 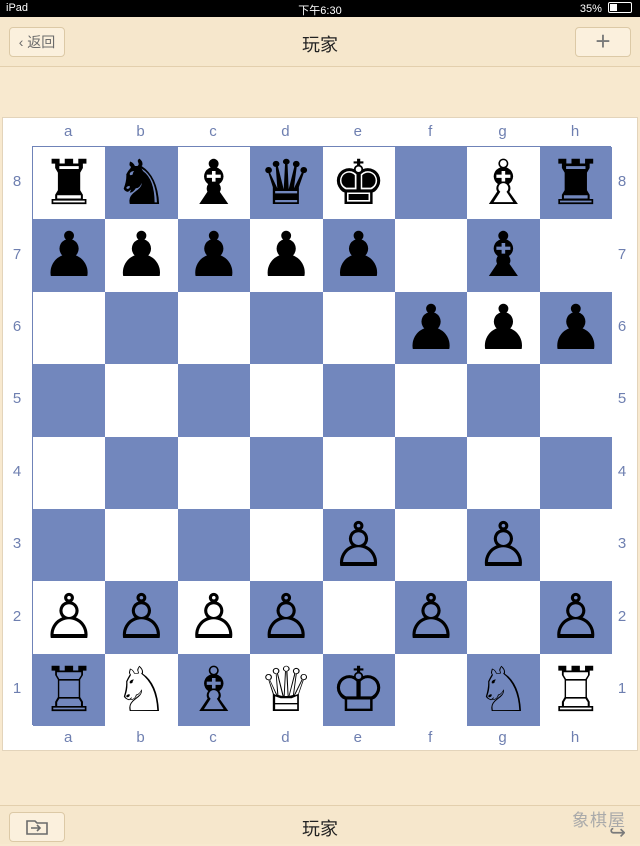 I want to click on file-label-top-a: a, so click(x=68, y=131).